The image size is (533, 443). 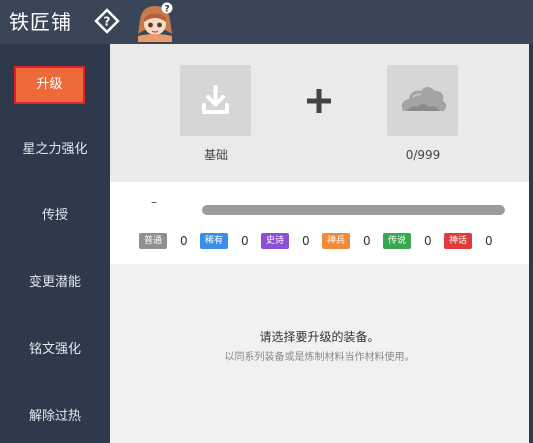 What do you see at coordinates (245, 241) in the screenshot?
I see `rarity-count-rare: 0` at bounding box center [245, 241].